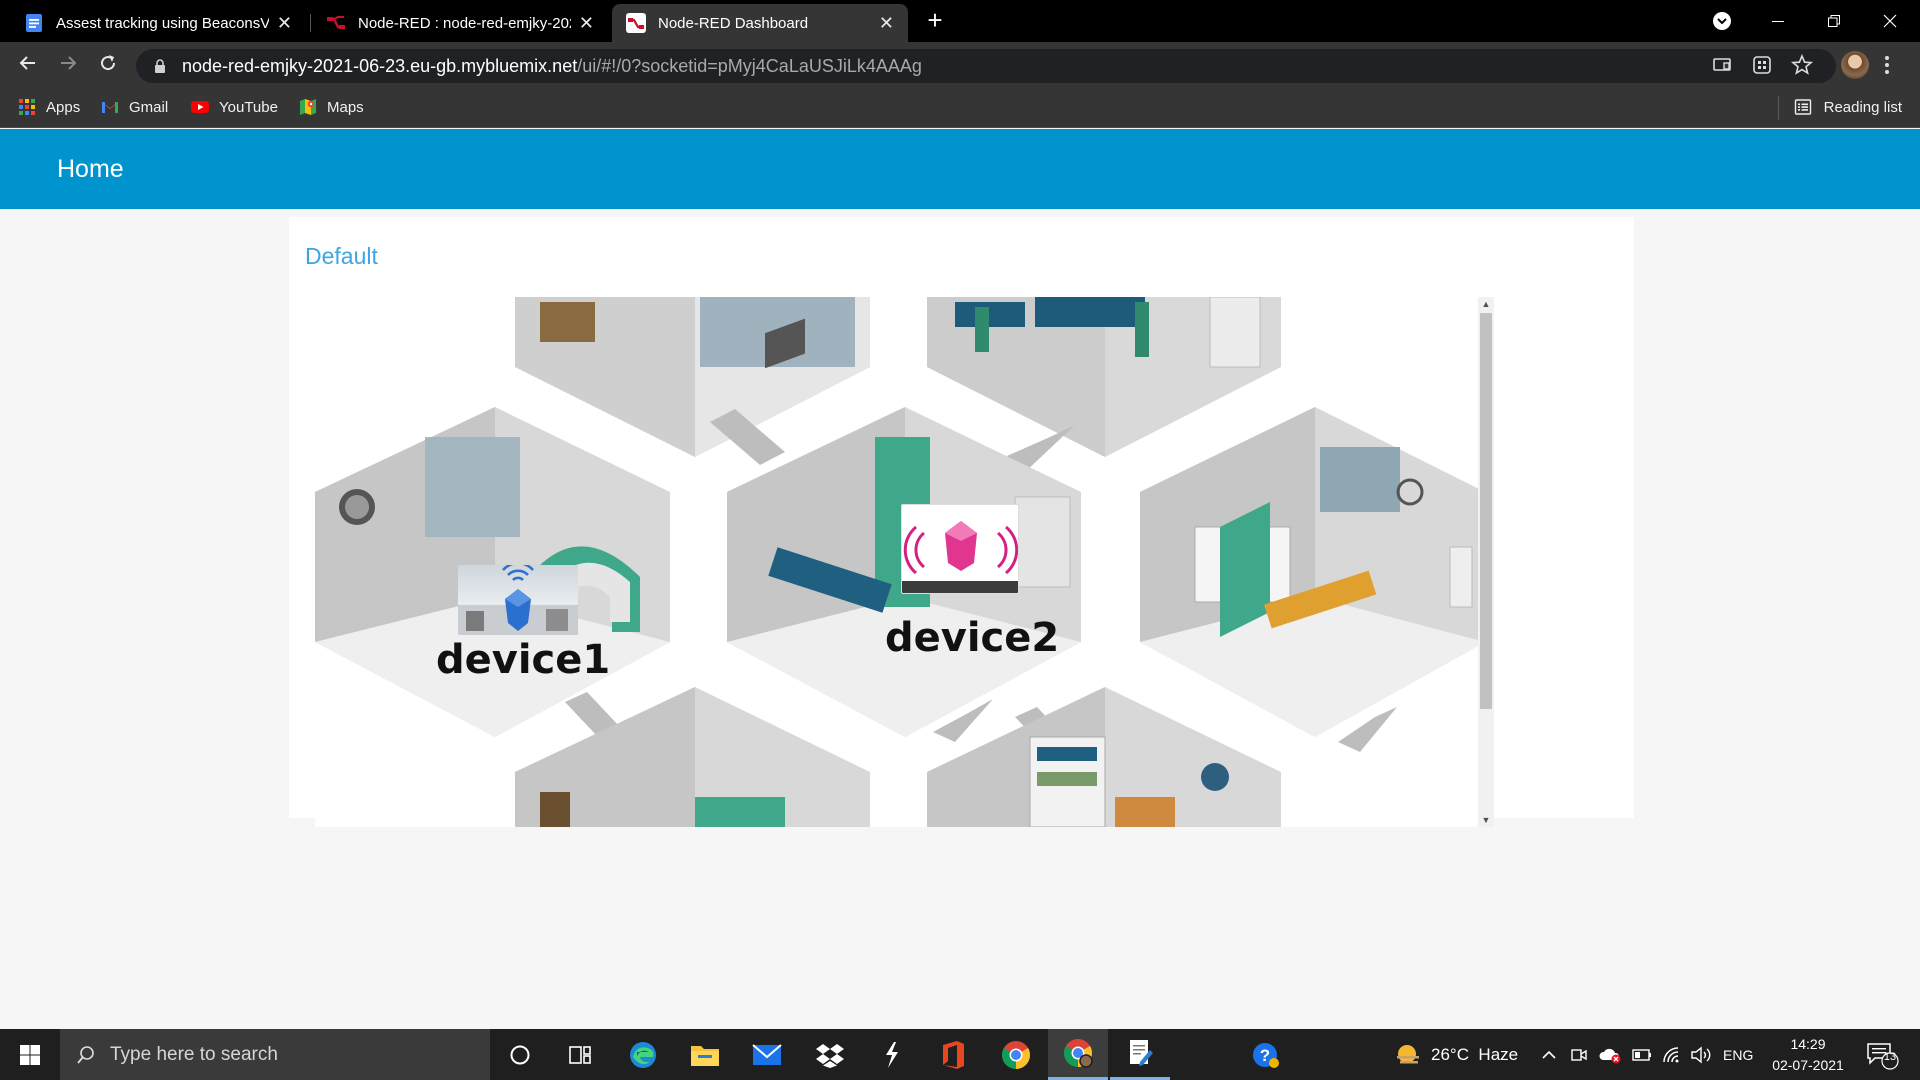 The width and height of the screenshot is (1920, 1080). I want to click on office-icon, so click(953, 1054).